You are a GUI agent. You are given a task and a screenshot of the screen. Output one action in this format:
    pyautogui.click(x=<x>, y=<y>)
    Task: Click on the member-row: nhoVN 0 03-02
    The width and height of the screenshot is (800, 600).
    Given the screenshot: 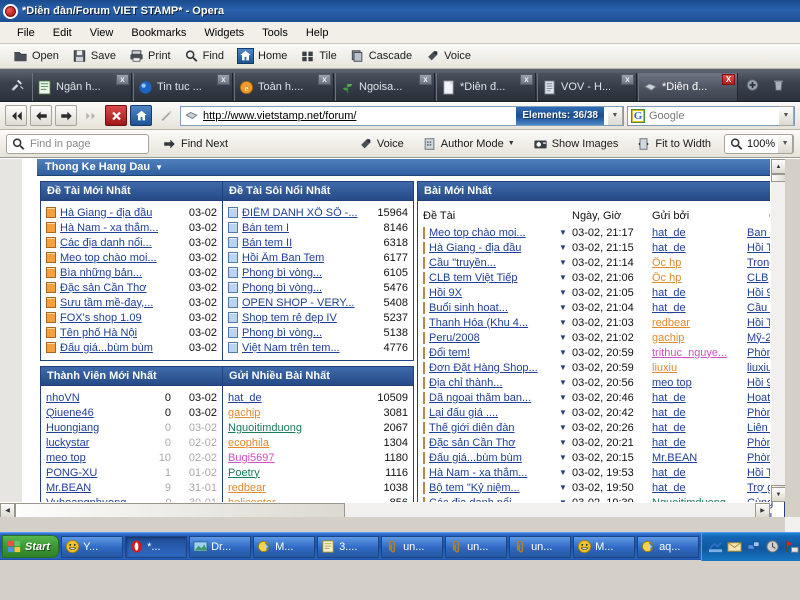 What is the action you would take?
    pyautogui.click(x=131, y=397)
    